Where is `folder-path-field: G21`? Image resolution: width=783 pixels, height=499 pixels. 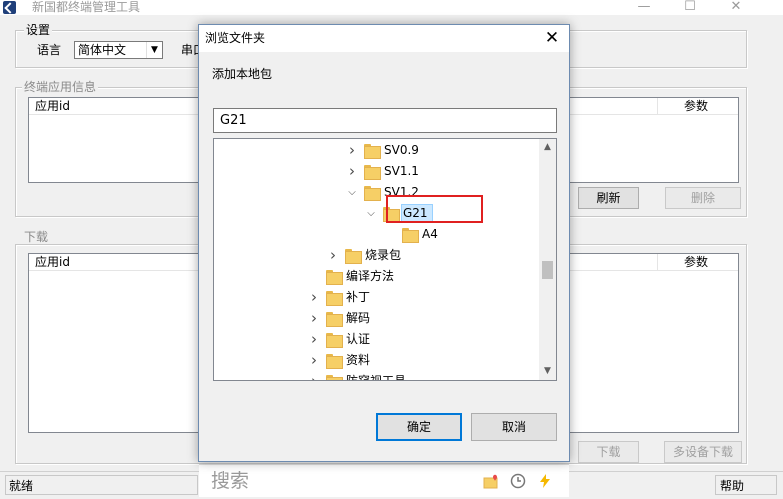
folder-path-field: G21 is located at coordinates (385, 120).